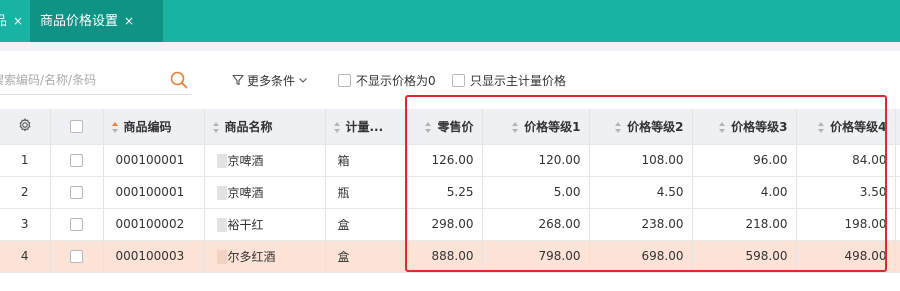 The width and height of the screenshot is (900, 291). I want to click on column-header-code: 商品编码, so click(154, 127).